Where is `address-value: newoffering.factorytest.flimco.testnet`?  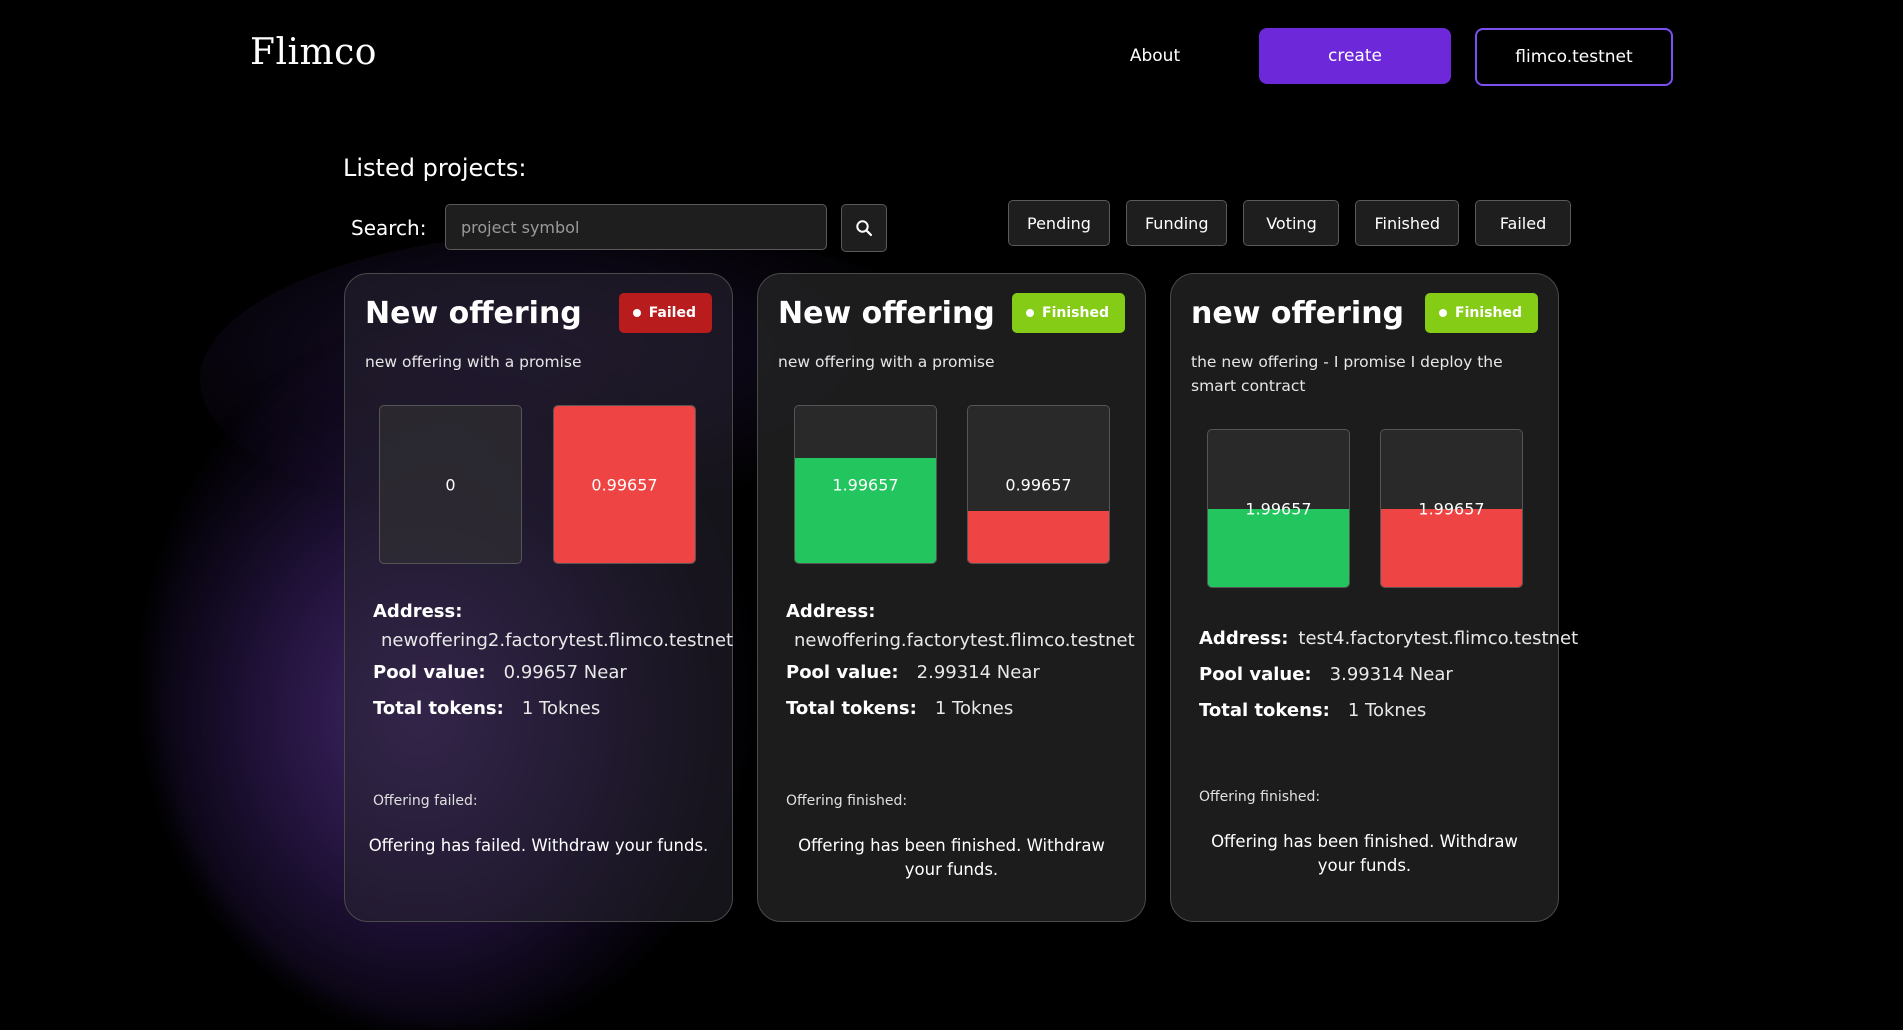
address-value: newoffering.factorytest.flimco.testnet is located at coordinates (964, 640).